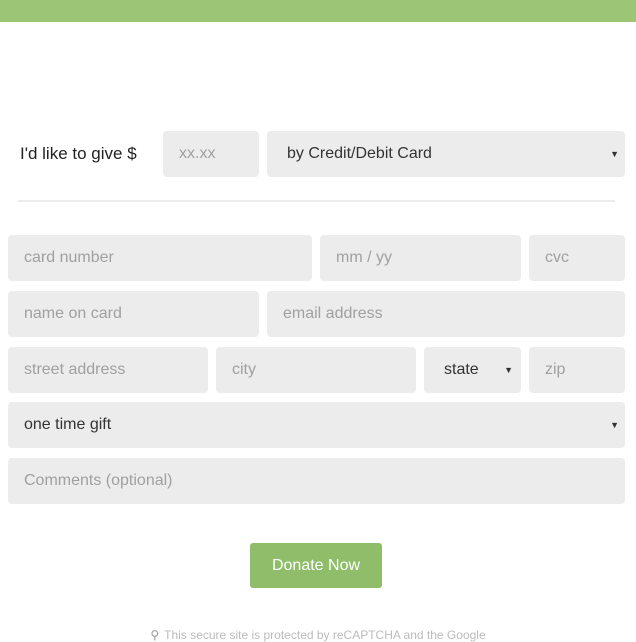 This screenshot has height=642, width=636. Describe the element at coordinates (155, 635) in the screenshot. I see `map-pin-icon: ⚲` at that location.